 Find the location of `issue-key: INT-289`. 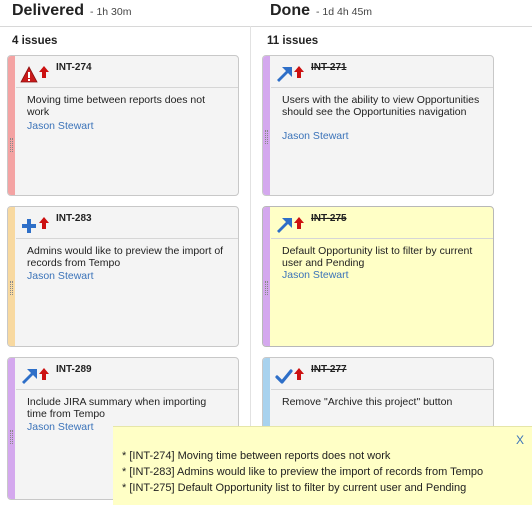

issue-key: INT-289 is located at coordinates (74, 369).